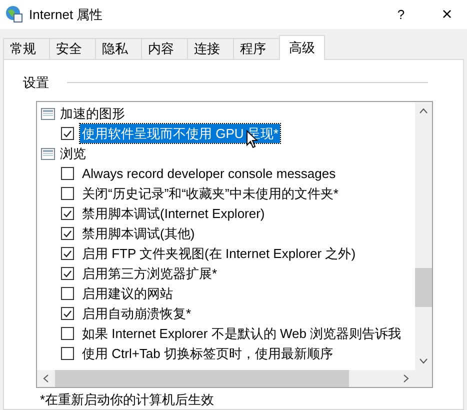  What do you see at coordinates (66, 15) in the screenshot?
I see `window-title: Internet 属性` at bounding box center [66, 15].